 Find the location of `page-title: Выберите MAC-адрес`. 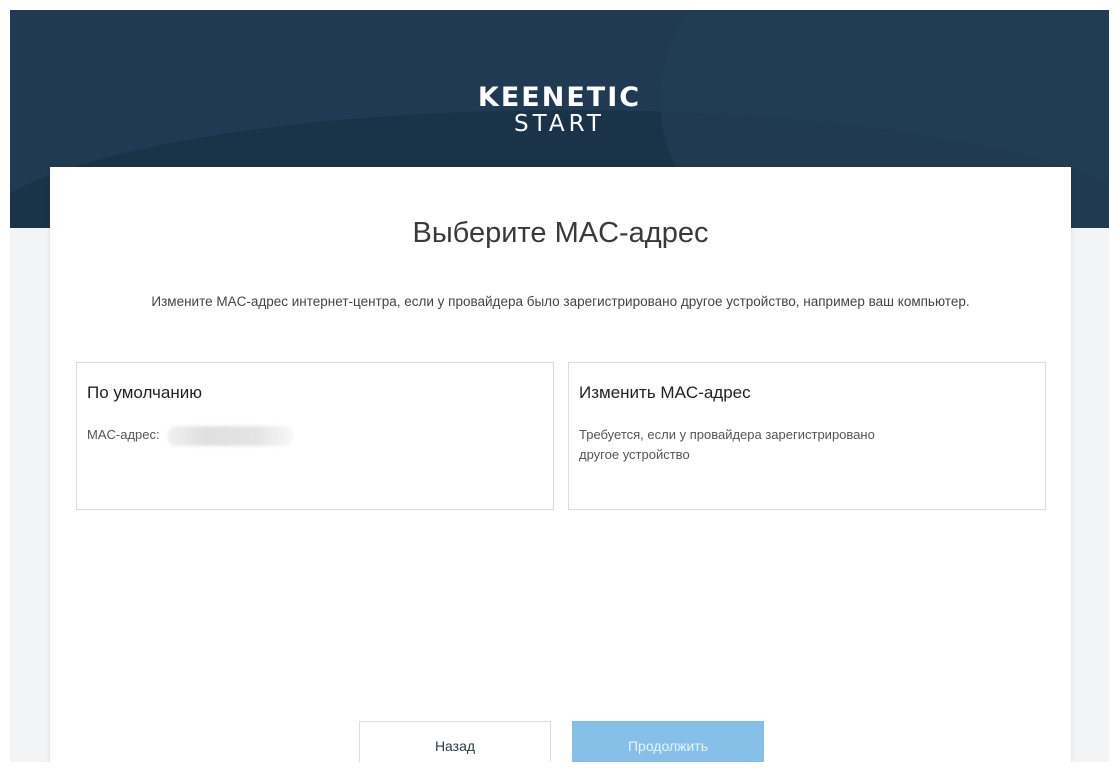

page-title: Выберите MAC-адрес is located at coordinates (560, 233).